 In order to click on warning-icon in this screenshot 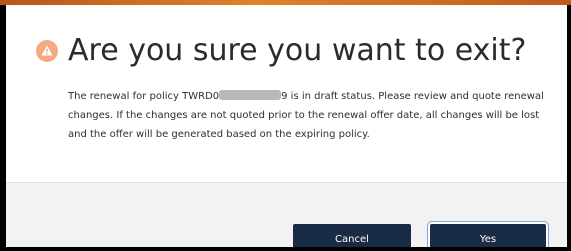, I will do `click(47, 51)`.